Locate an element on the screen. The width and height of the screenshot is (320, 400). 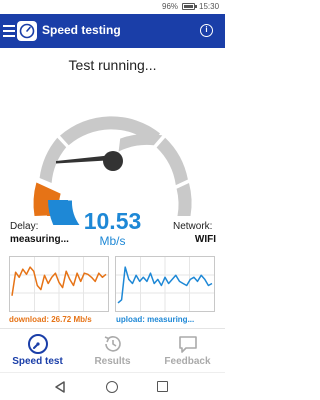
gauge-hub is located at coordinates (113, 161).